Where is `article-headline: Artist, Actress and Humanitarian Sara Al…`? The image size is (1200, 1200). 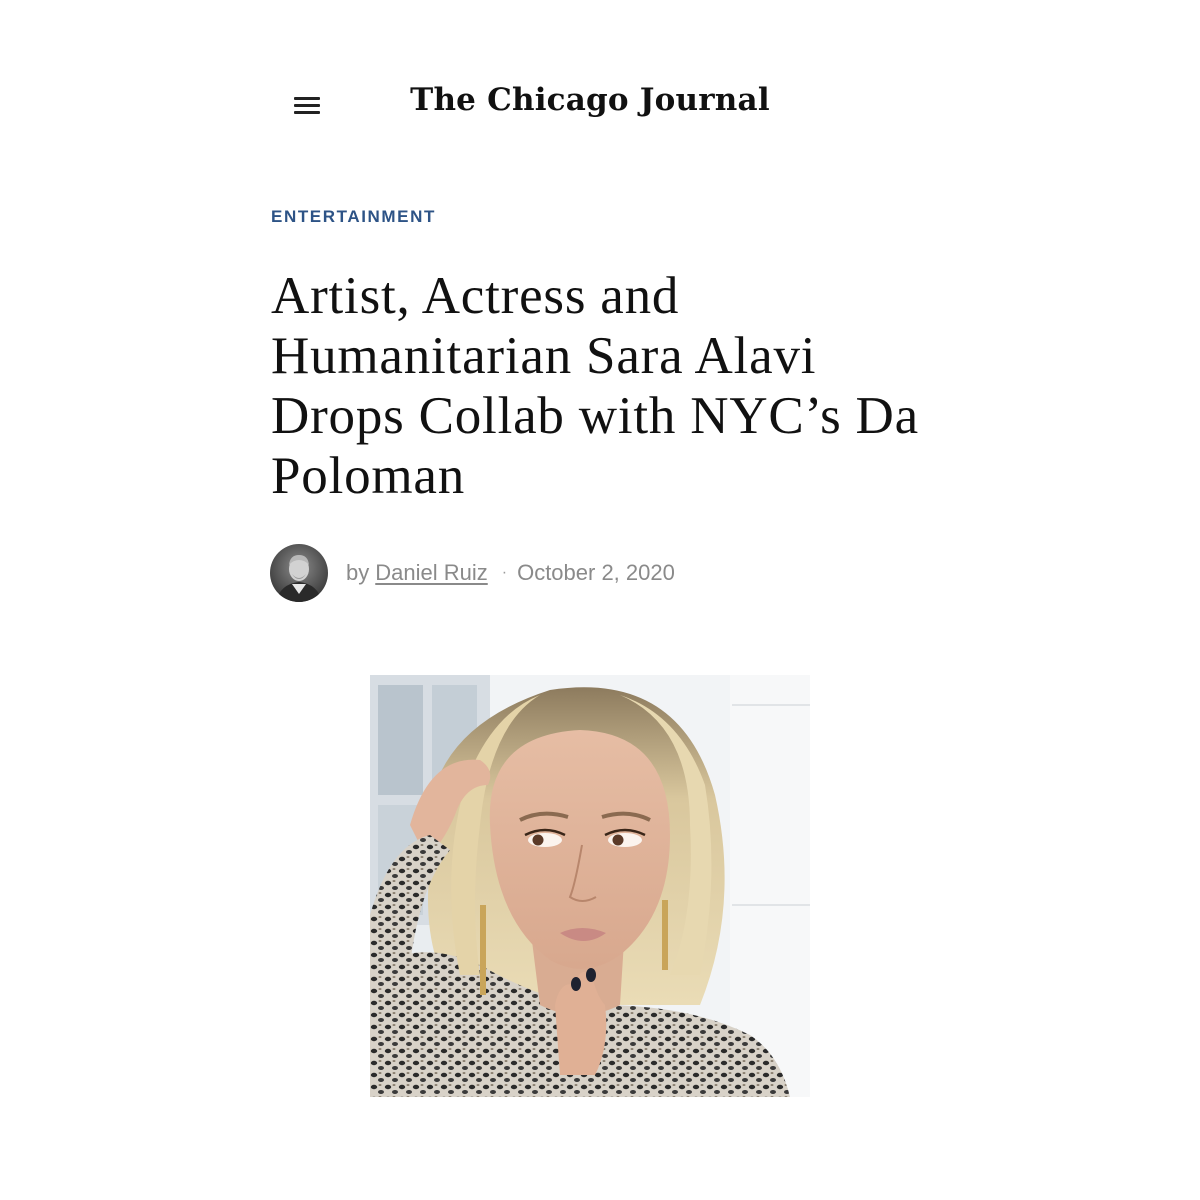 article-headline: Artist, Actress and Humanitarian Sara Al… is located at coordinates (595, 386).